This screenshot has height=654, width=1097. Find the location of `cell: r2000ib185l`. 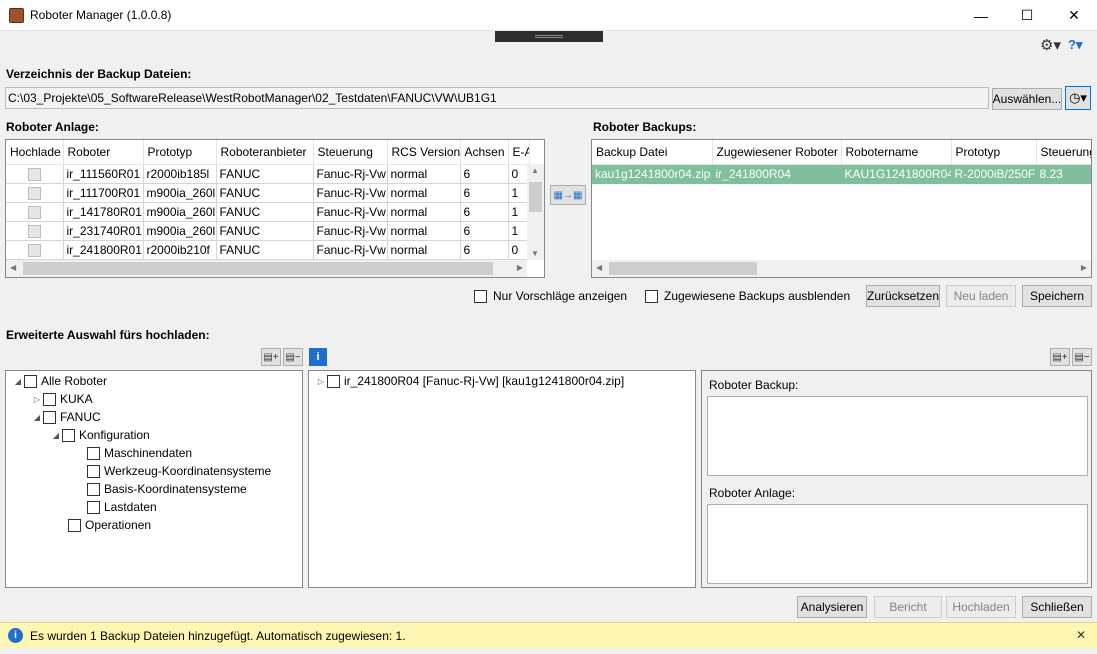

cell: r2000ib185l is located at coordinates (180, 174).